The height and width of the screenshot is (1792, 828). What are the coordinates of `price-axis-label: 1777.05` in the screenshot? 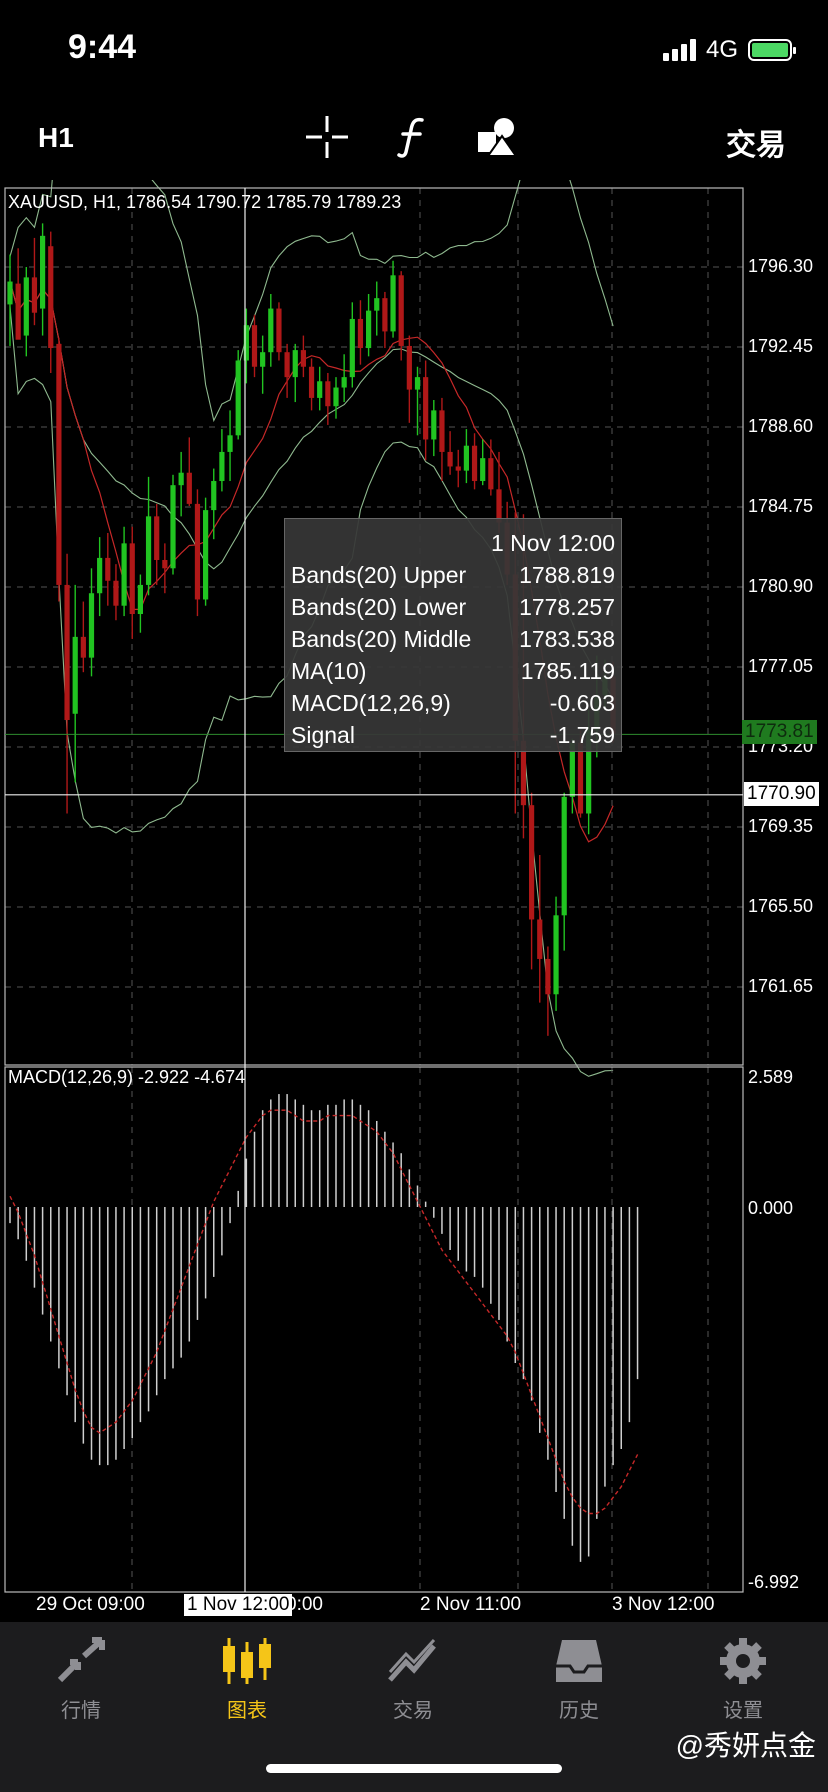 It's located at (781, 666).